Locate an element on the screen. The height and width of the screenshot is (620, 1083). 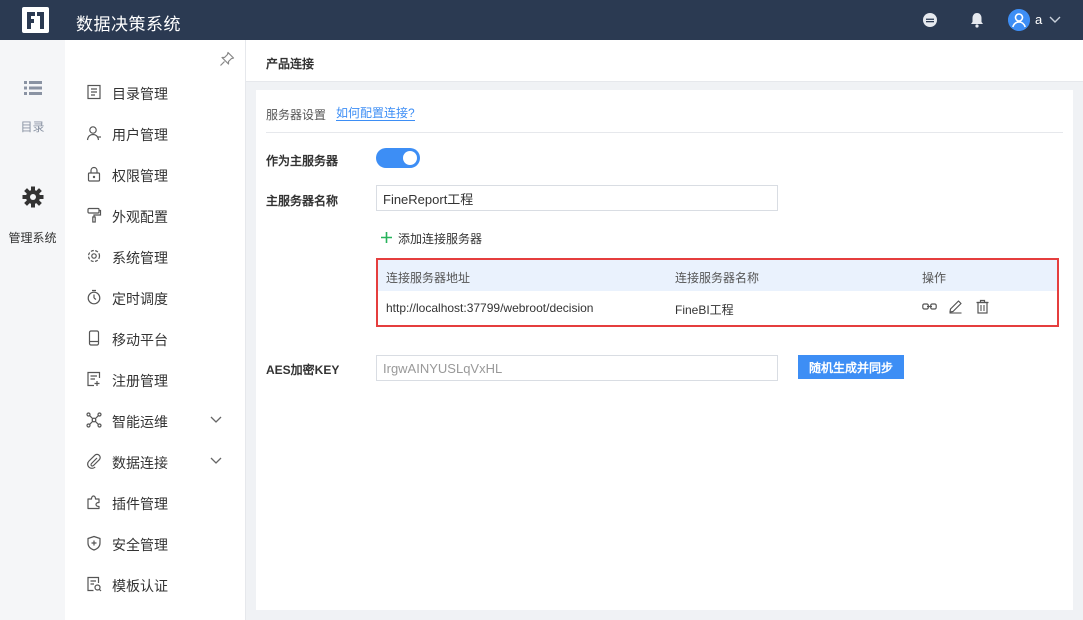
sidebar-item-catalog: 目录管理 is located at coordinates (155, 92).